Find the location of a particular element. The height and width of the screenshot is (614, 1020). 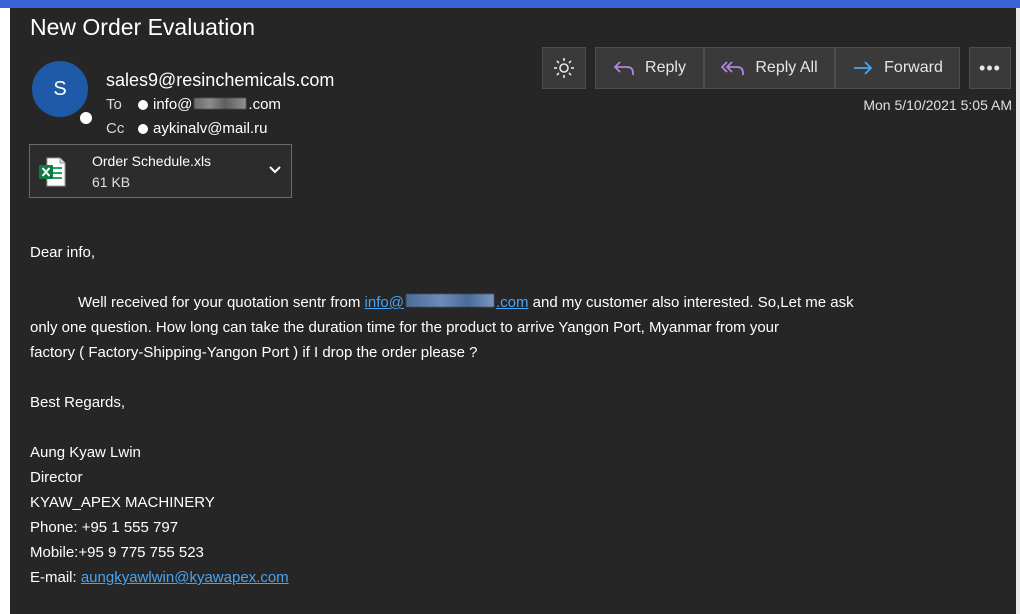

signature-phone: Phone: +95 1 555 797 is located at coordinates (104, 527).